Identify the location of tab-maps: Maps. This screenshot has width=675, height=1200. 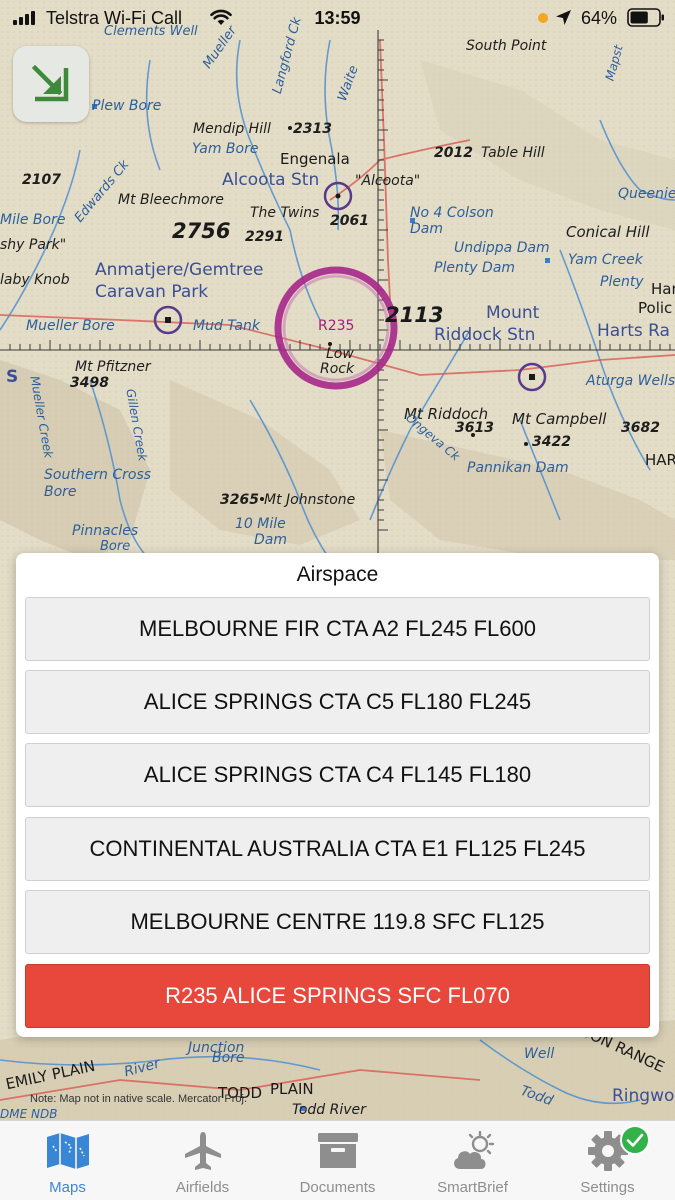
(67, 1160).